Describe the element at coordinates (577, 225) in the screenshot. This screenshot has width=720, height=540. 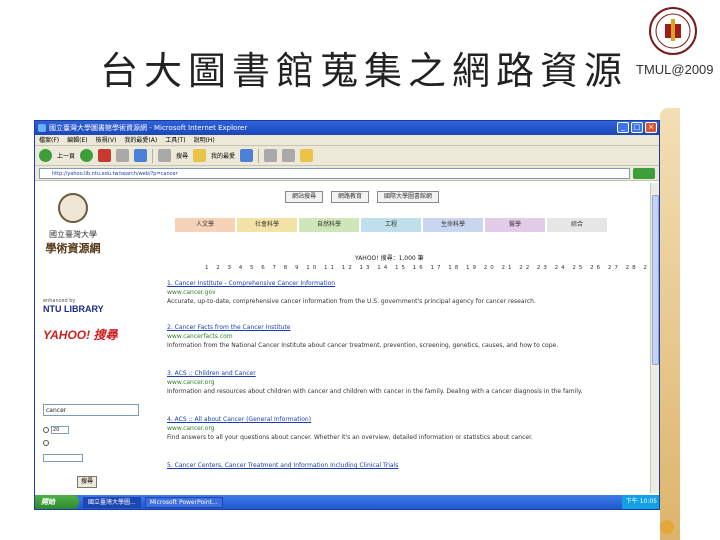
I see `tab-general: 綜合` at that location.